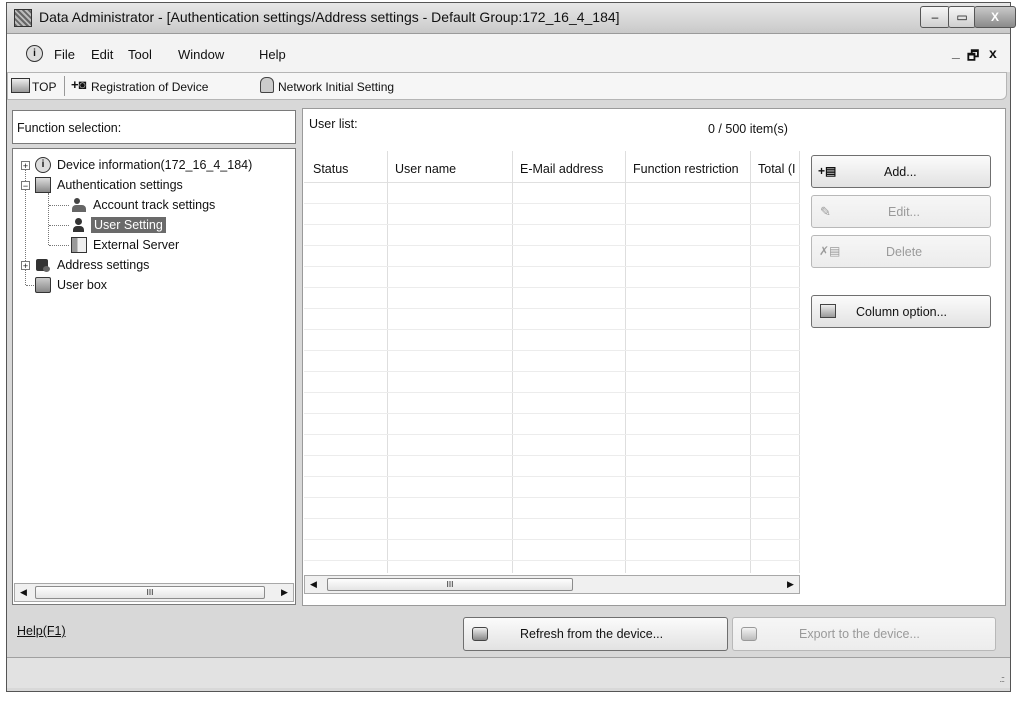  I want to click on mdi-minimize-button: _, so click(956, 52).